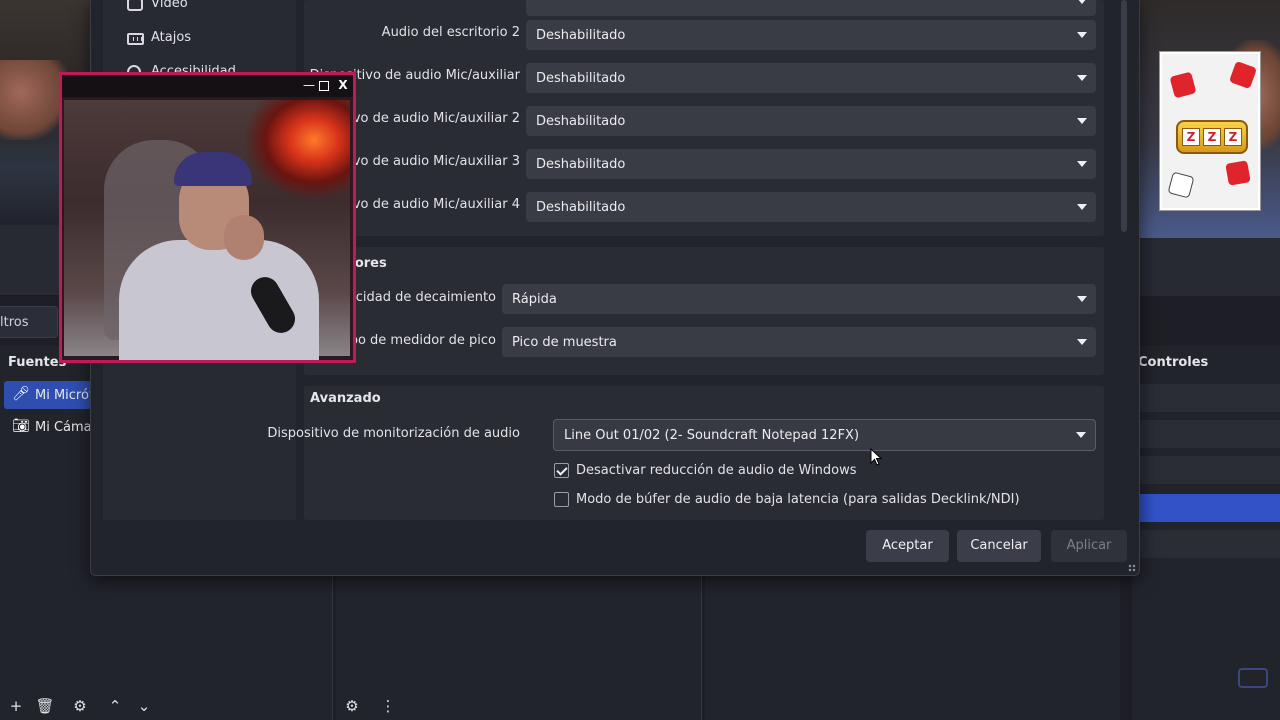  Describe the element at coordinates (21, 394) in the screenshot. I see `microphone-icon: 🎤︎` at that location.